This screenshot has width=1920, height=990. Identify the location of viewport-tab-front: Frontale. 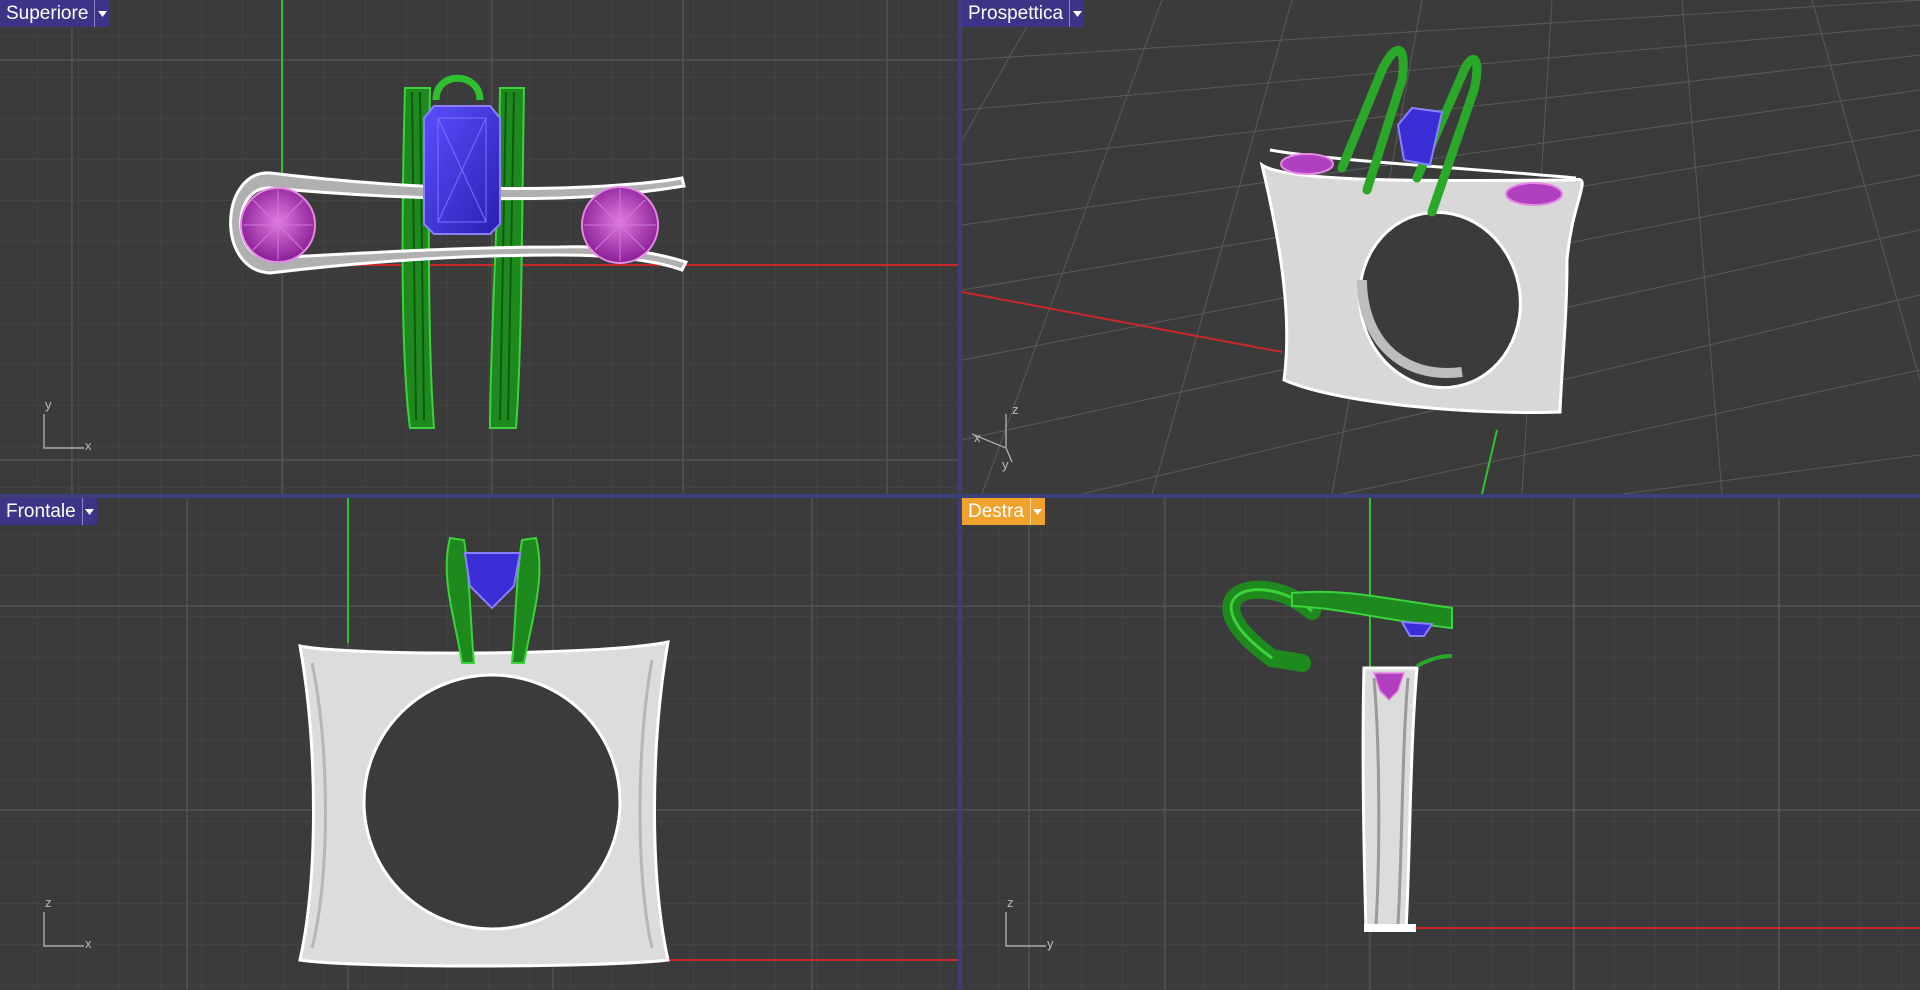
(48, 511).